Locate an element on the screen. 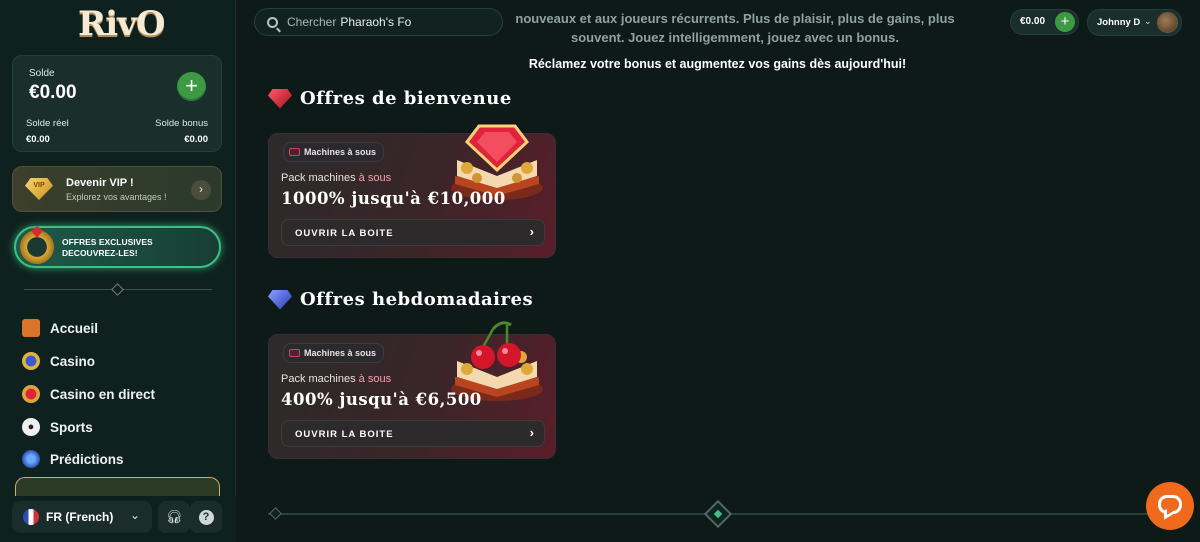 This screenshot has width=1200, height=542. sidebar-item-accueil: Accueil is located at coordinates (60, 328).